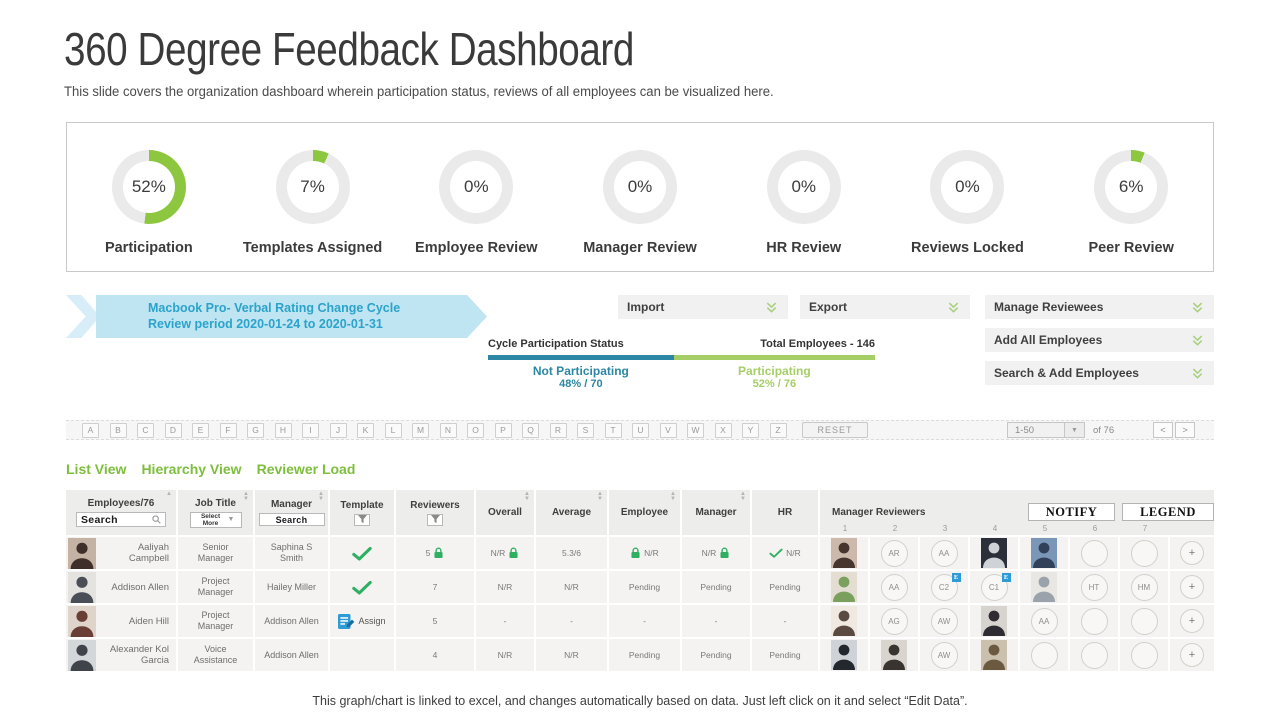  I want to click on letter-filter-t: T, so click(613, 430).